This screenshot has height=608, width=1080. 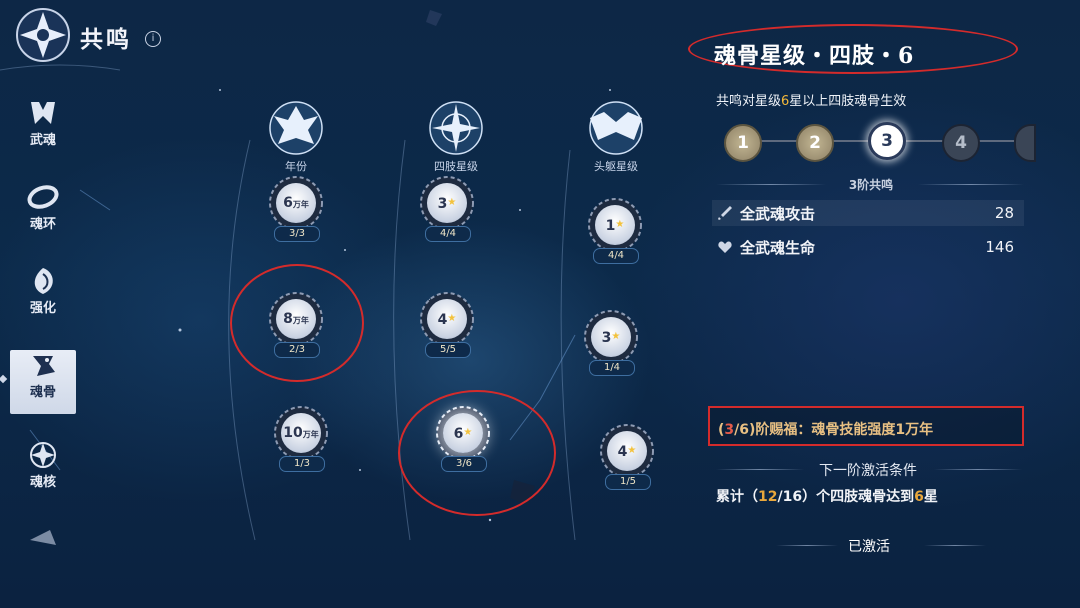 I want to click on heart-icon, so click(x=725, y=247).